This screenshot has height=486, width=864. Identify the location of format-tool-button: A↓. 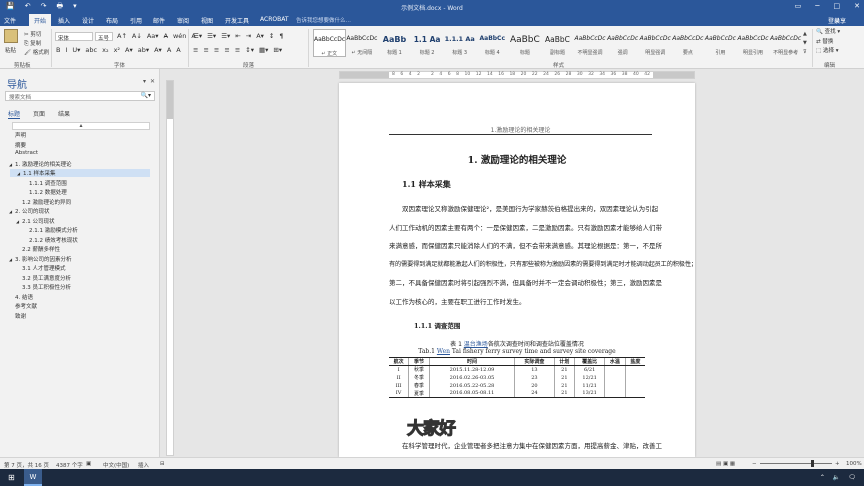
(137, 36).